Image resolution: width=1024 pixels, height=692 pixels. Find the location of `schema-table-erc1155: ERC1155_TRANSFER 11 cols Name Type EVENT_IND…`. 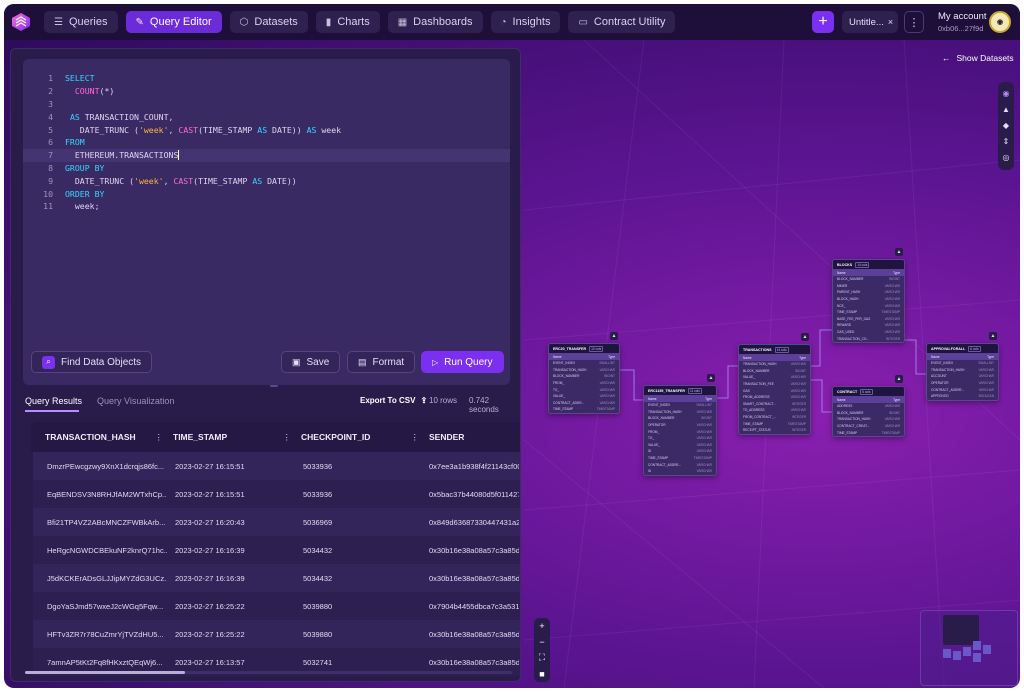

schema-table-erc1155: ERC1155_TRANSFER 11 cols Name Type EVENT_IND… is located at coordinates (680, 430).